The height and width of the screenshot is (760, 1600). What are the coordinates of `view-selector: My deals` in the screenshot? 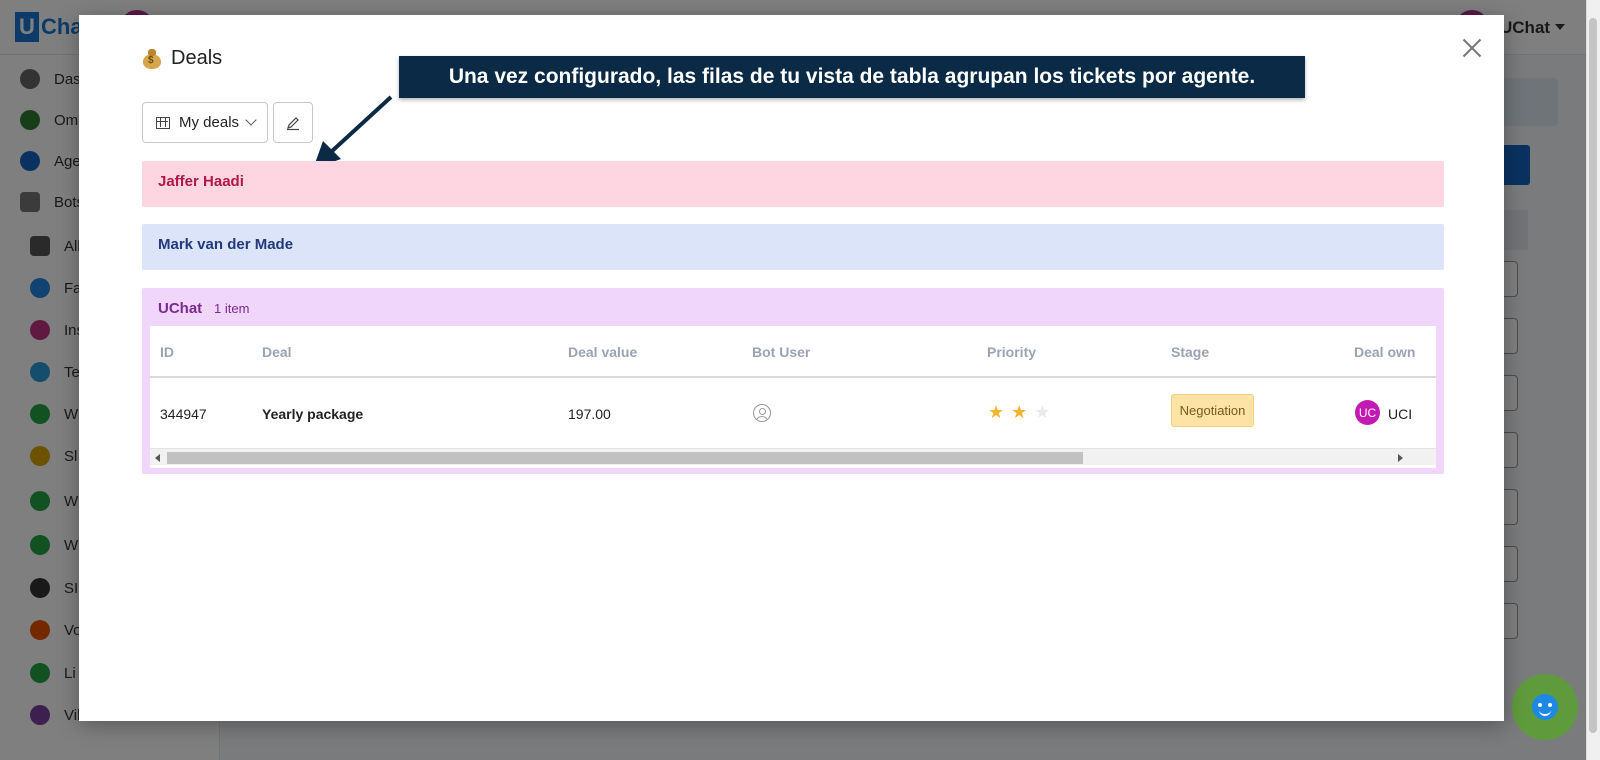 It's located at (205, 122).